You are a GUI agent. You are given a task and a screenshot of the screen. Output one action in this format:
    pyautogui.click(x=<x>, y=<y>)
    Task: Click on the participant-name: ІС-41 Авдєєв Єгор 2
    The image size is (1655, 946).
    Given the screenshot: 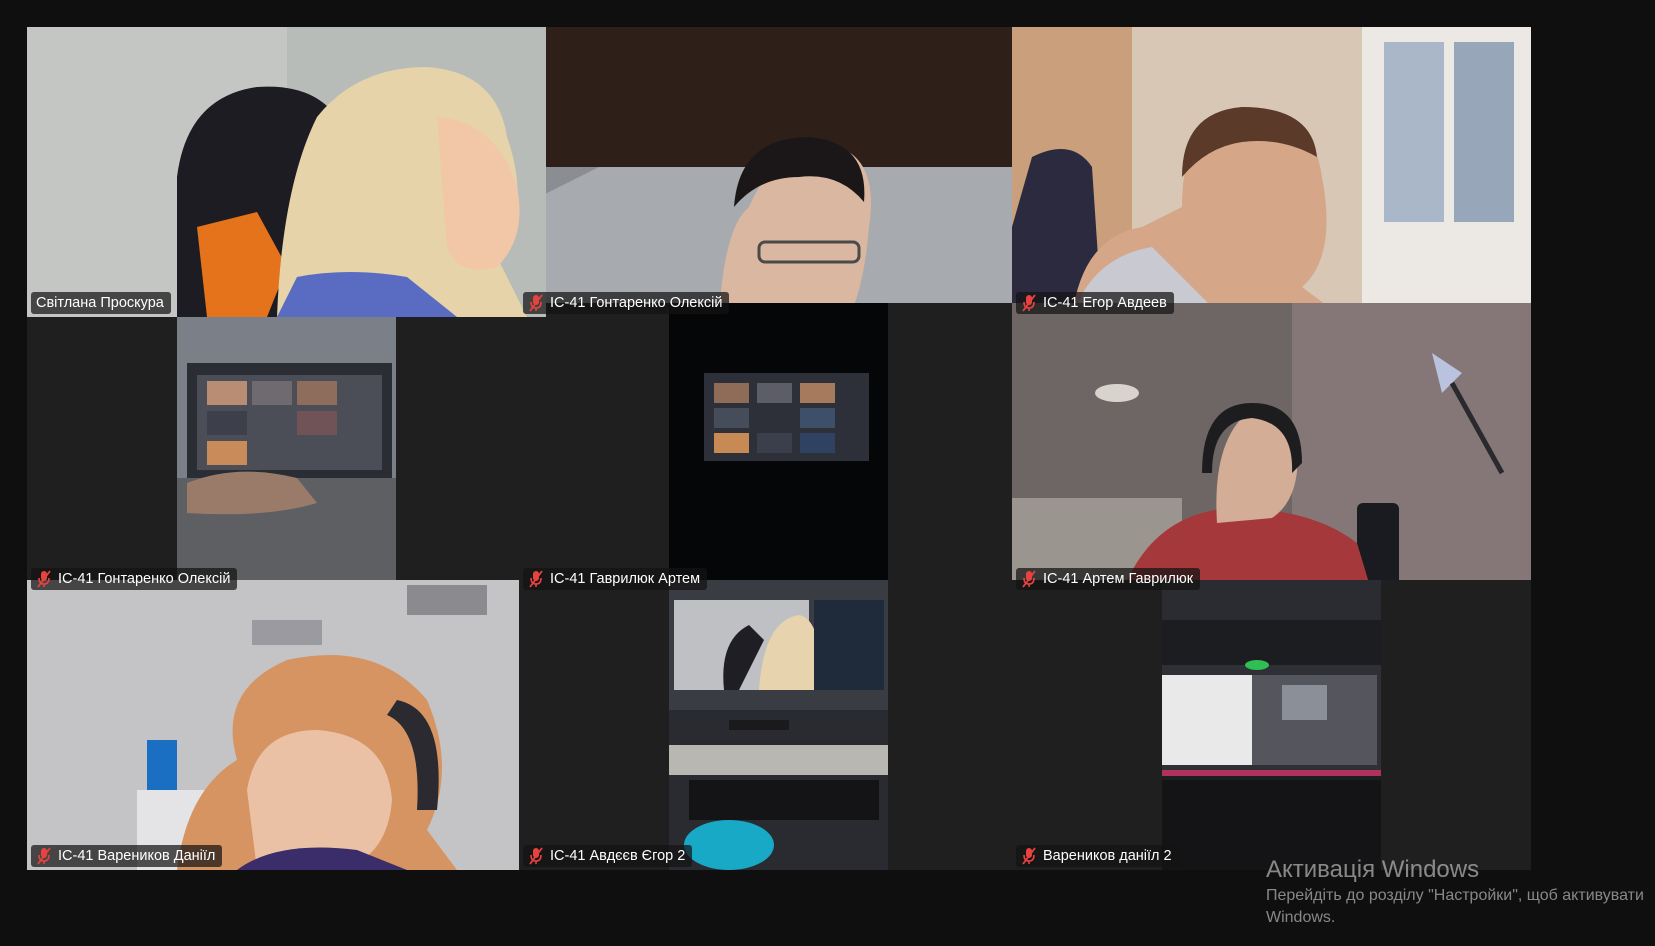 What is the action you would take?
    pyautogui.click(x=618, y=856)
    